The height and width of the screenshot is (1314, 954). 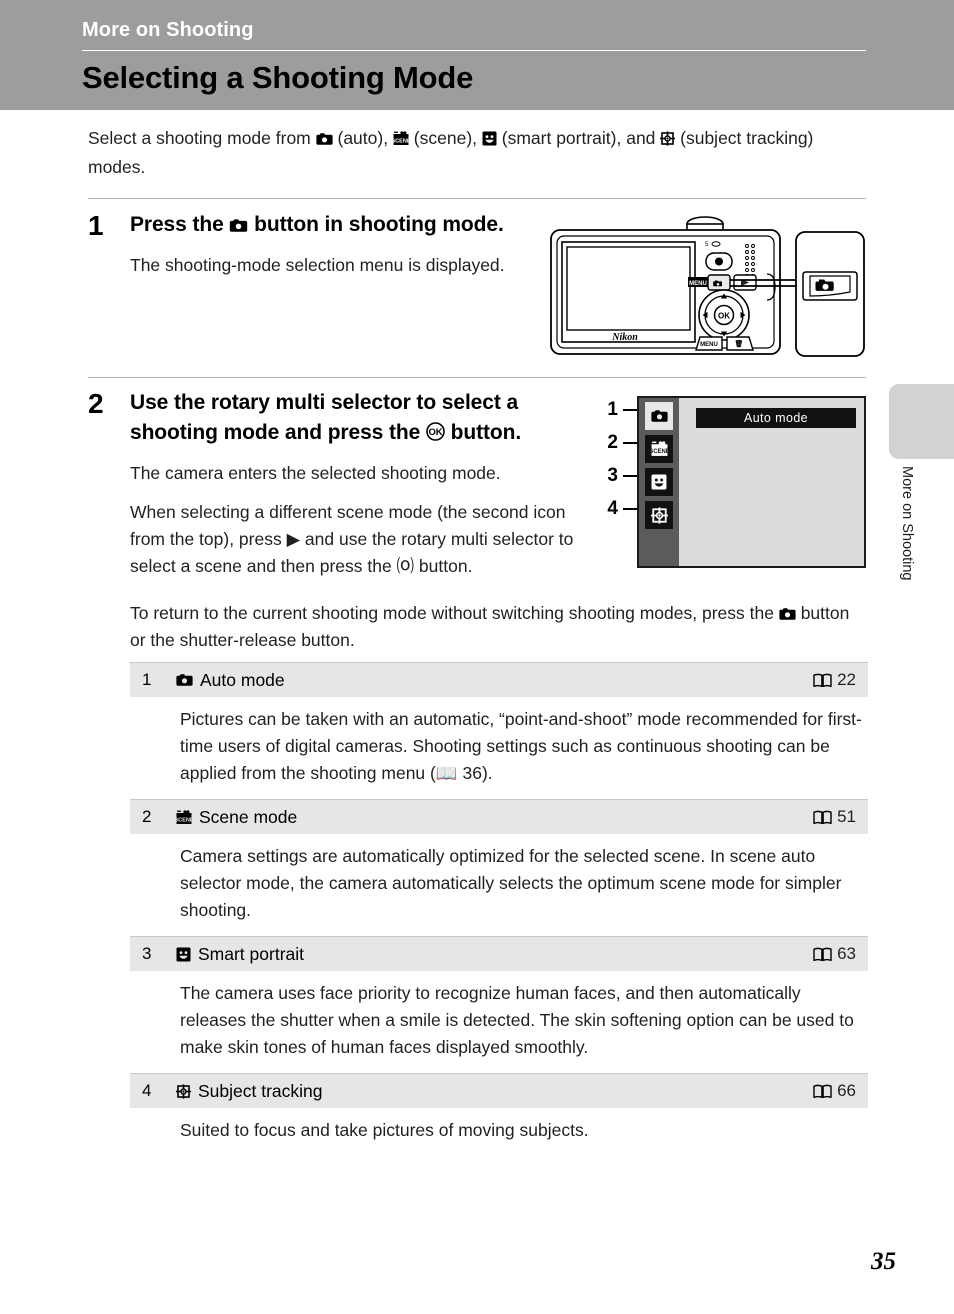 What do you see at coordinates (612, 409) in the screenshot?
I see `callout-number-1: 1` at bounding box center [612, 409].